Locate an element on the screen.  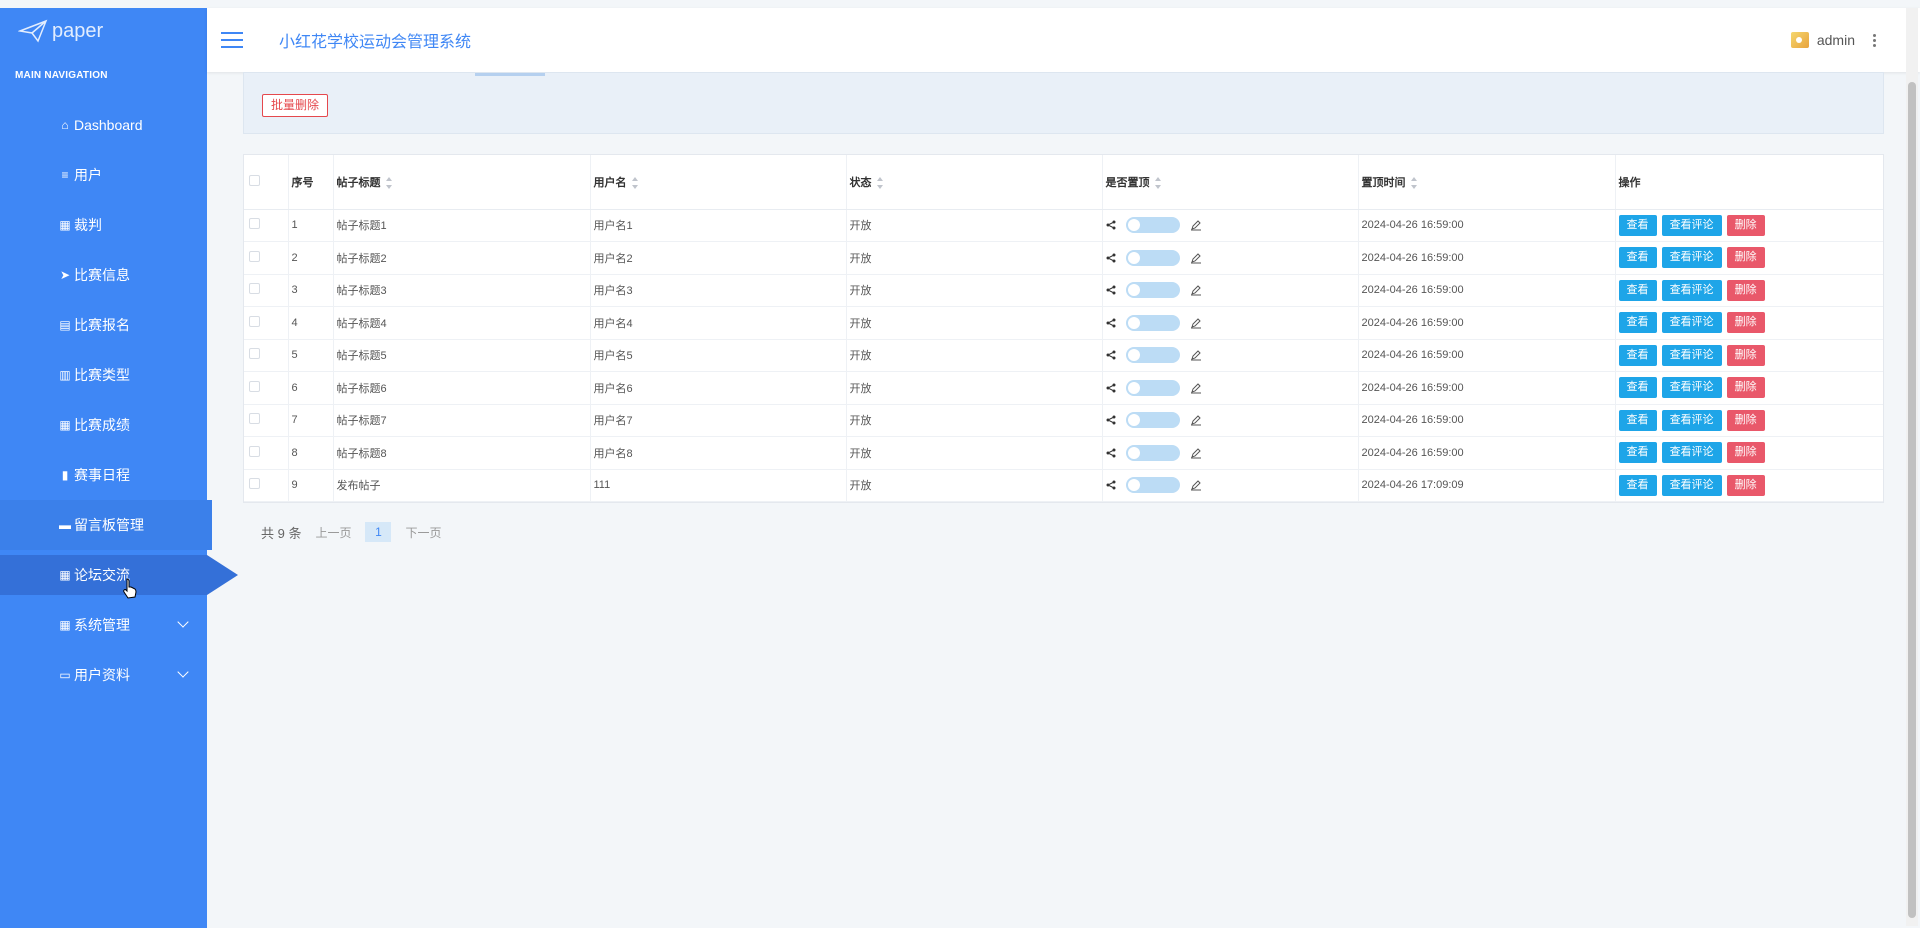
select-all-checkbox is located at coordinates (254, 180).